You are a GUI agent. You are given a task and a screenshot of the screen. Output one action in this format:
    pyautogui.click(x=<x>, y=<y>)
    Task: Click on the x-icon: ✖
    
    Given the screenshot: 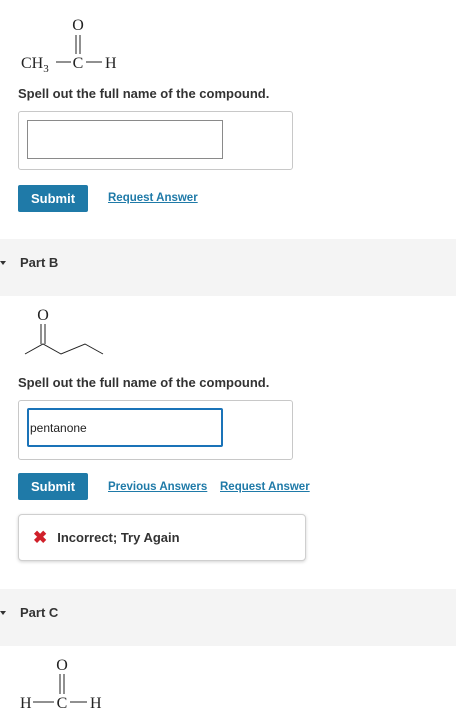 What is the action you would take?
    pyautogui.click(x=40, y=537)
    